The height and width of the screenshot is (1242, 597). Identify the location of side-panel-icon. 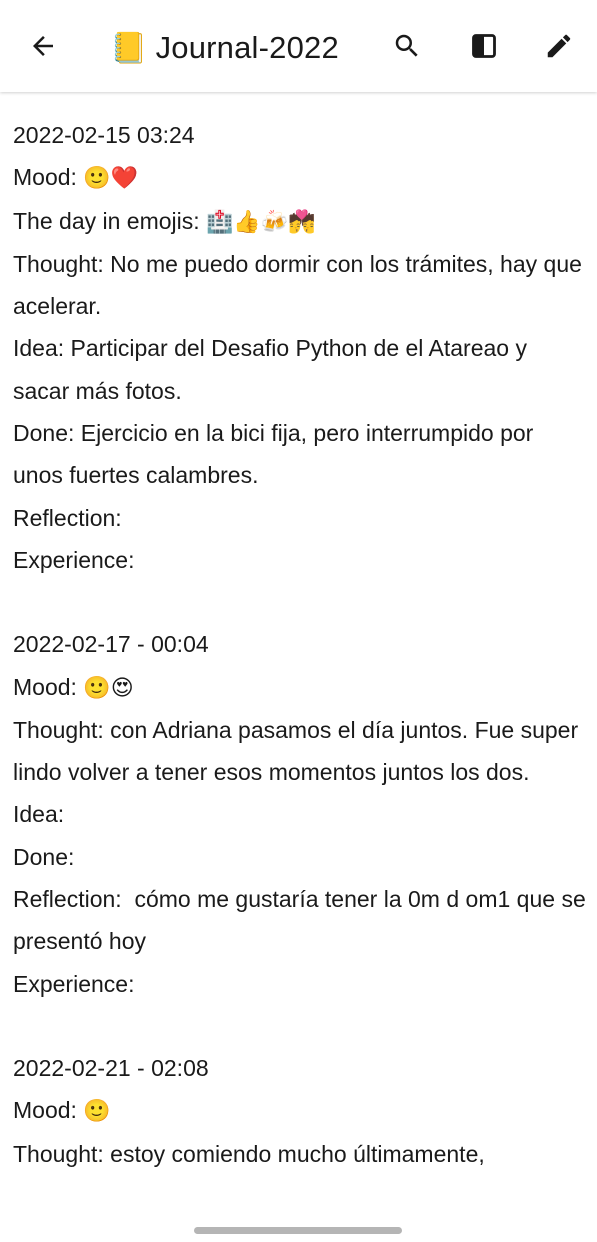
(484, 46).